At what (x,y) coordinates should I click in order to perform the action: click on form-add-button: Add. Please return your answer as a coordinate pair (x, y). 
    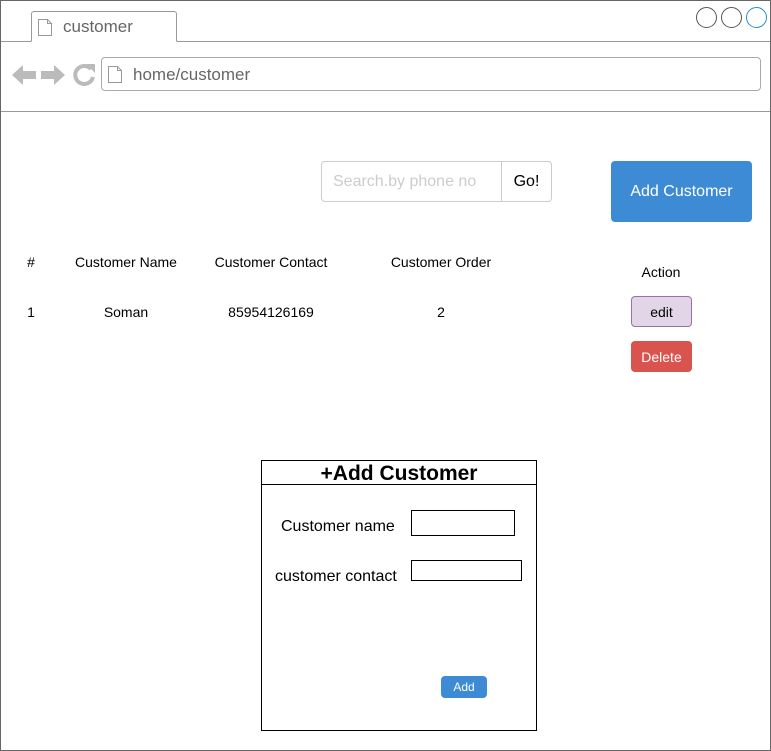
    Looking at the image, I should click on (464, 687).